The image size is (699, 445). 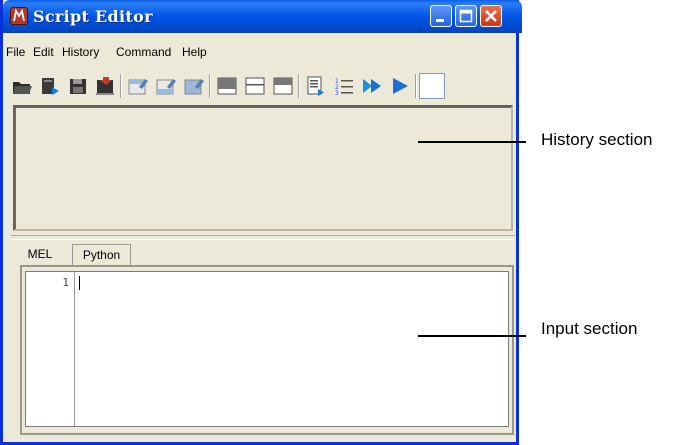 I want to click on execute-all-icon, so click(x=372, y=86).